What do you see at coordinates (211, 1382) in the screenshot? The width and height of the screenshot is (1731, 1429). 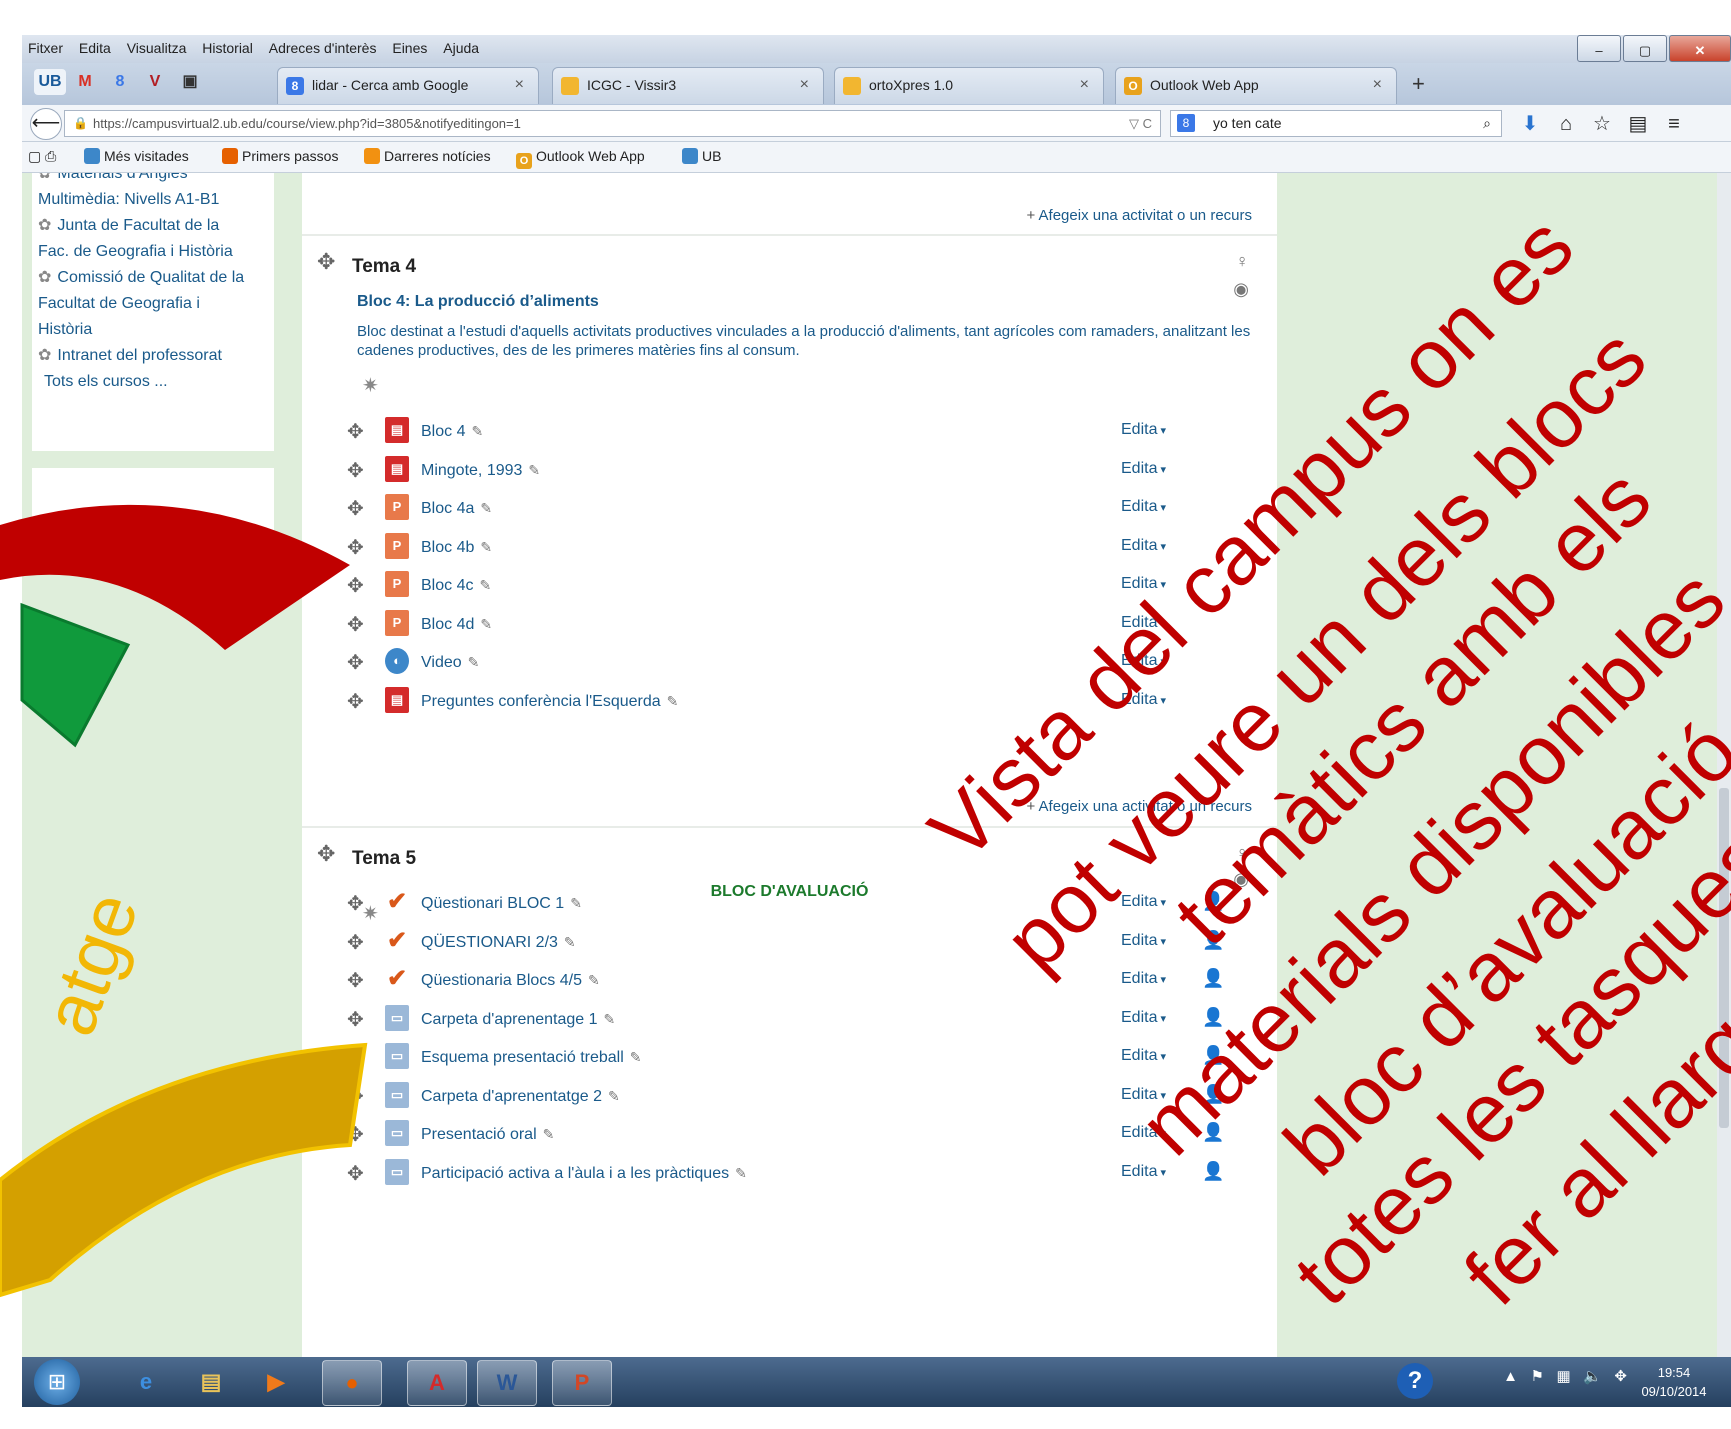 I see `explorer-icon: ▤` at bounding box center [211, 1382].